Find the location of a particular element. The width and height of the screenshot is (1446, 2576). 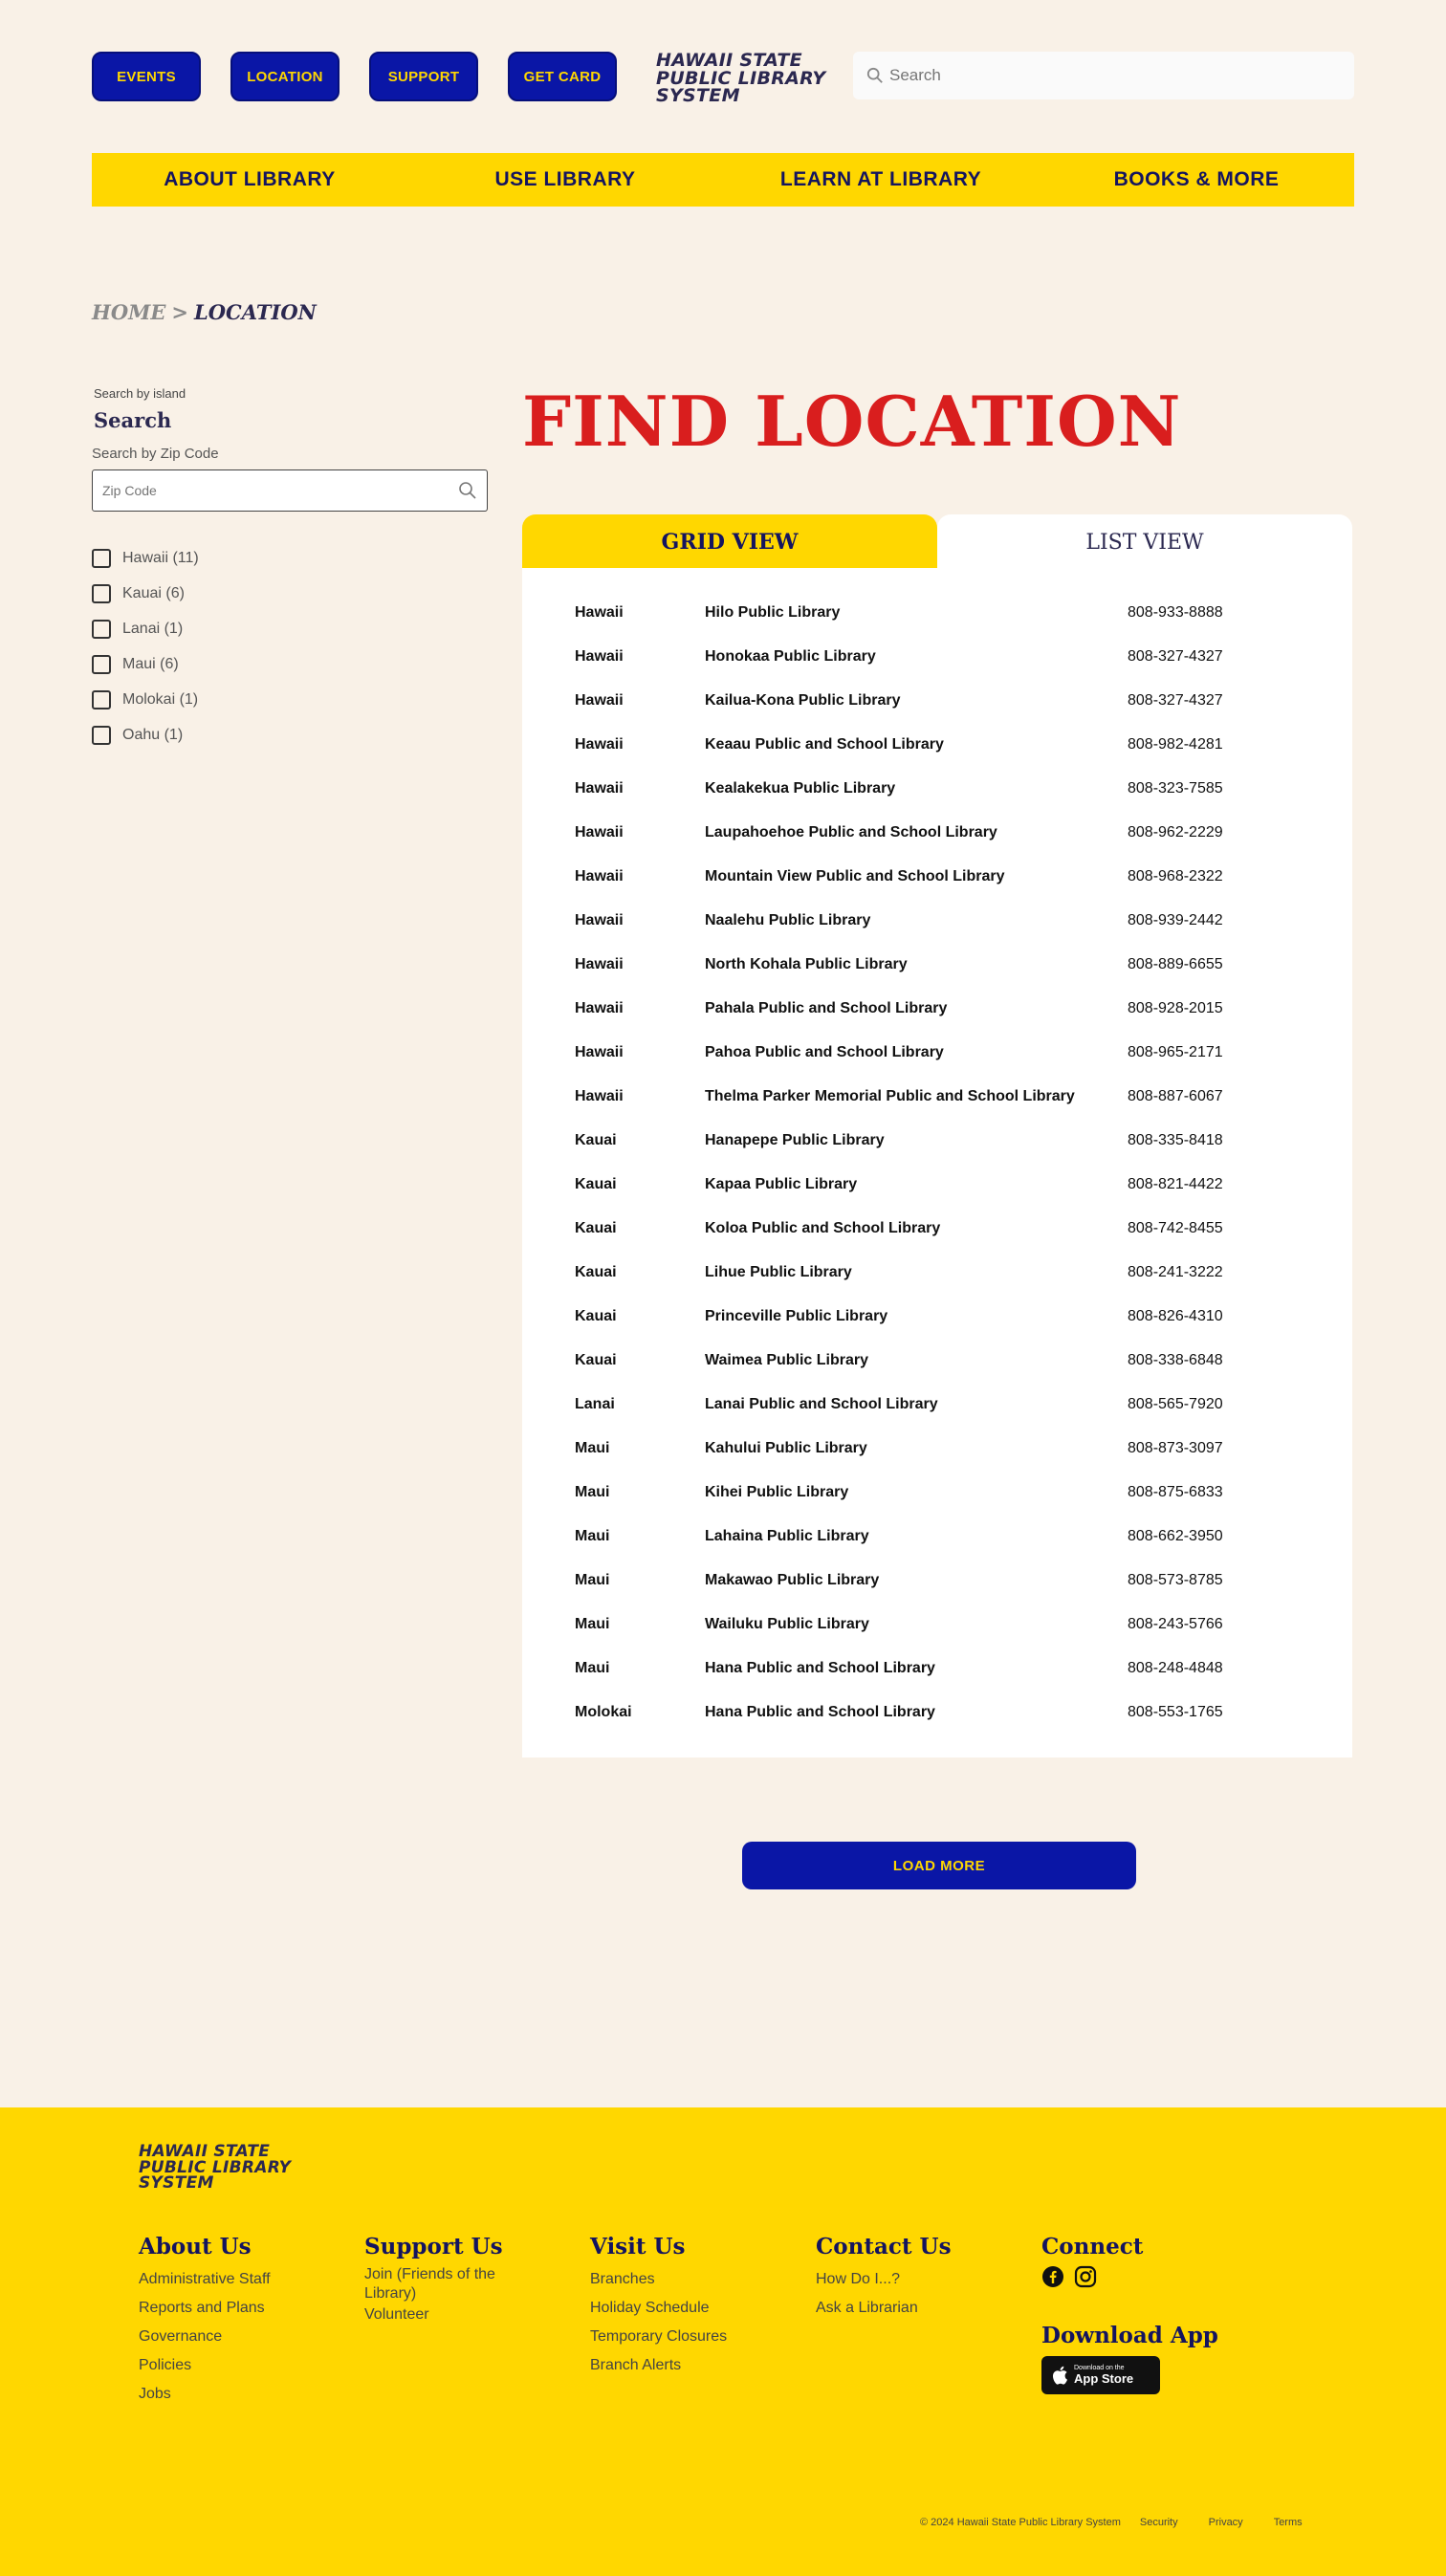

row-library-name: Makawao Public Library is located at coordinates (917, 1580).